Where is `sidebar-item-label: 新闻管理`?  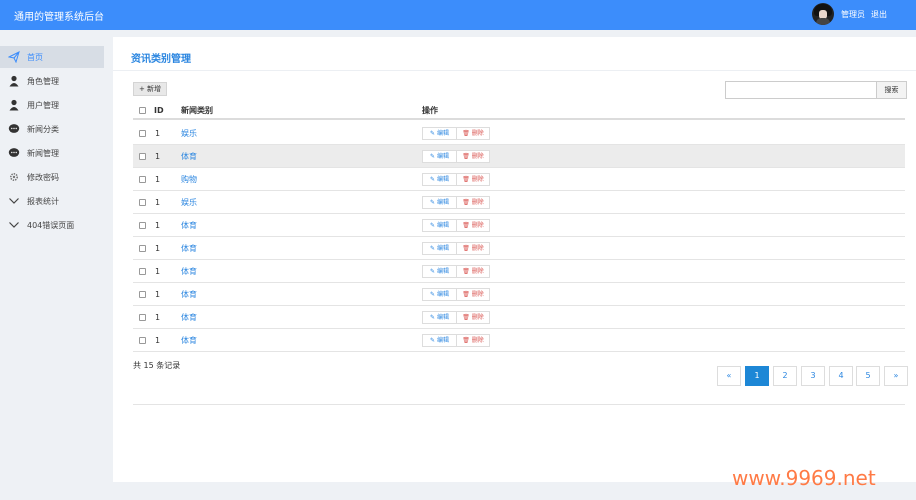 sidebar-item-label: 新闻管理 is located at coordinates (43, 153).